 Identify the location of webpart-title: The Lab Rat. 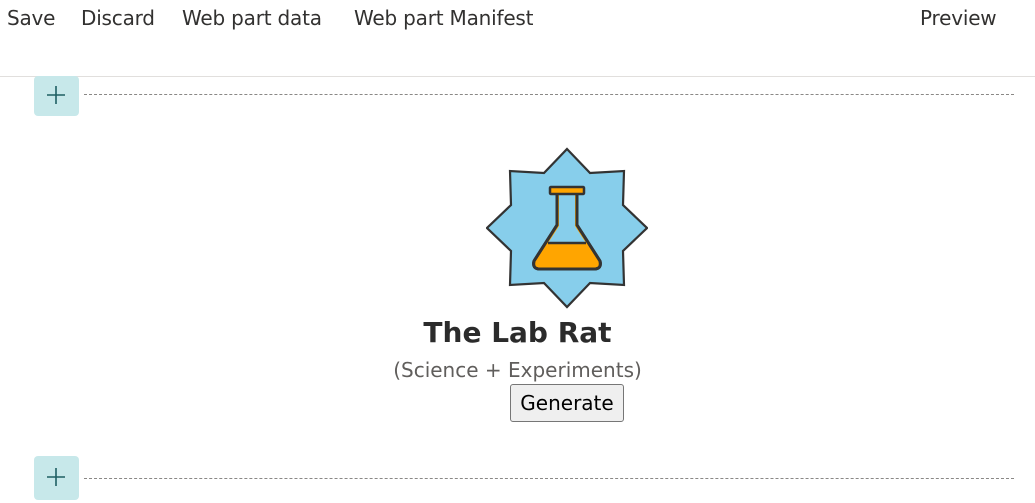
(517, 332).